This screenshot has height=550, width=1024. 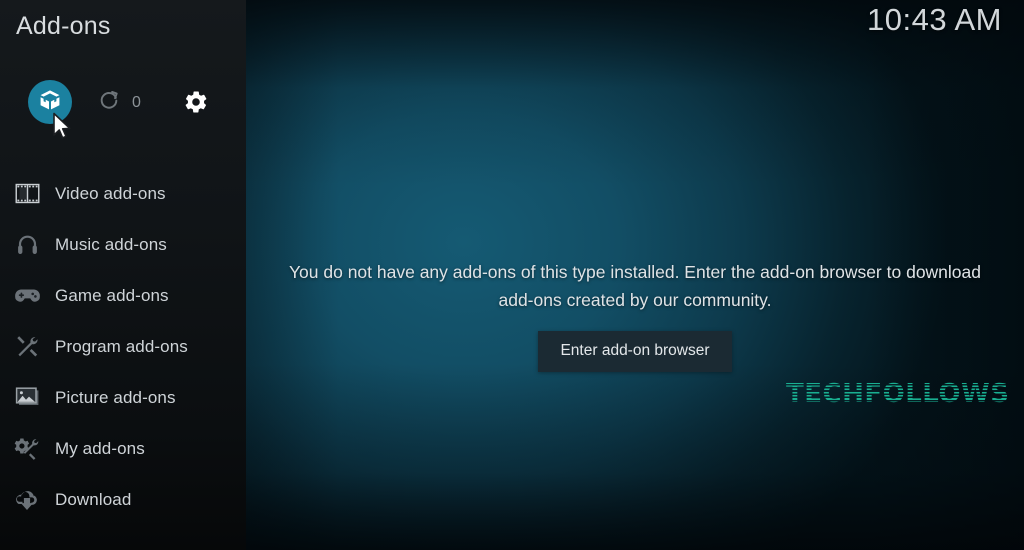 I want to click on headphones-icon, so click(x=27, y=245).